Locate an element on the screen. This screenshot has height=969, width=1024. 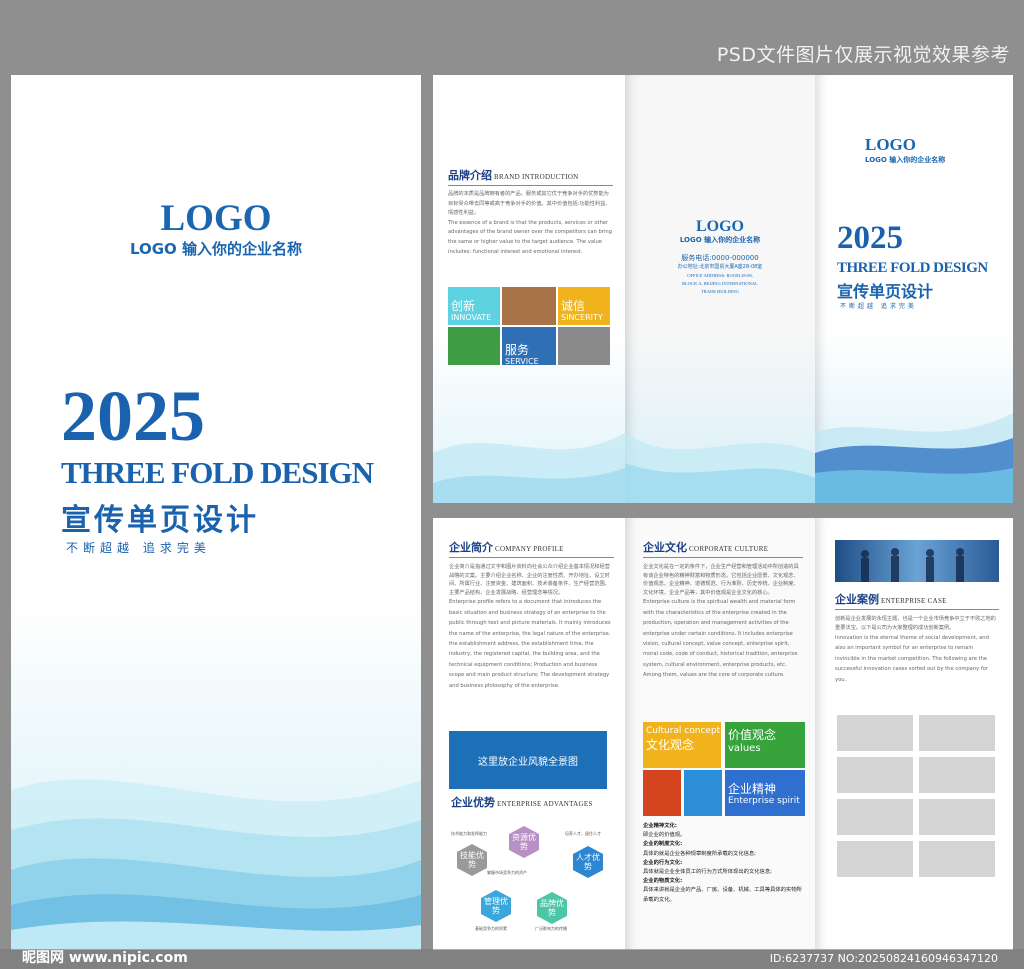
front-logo-subtitle: LOGO 输入你的企业名称 is located at coordinates (905, 160).